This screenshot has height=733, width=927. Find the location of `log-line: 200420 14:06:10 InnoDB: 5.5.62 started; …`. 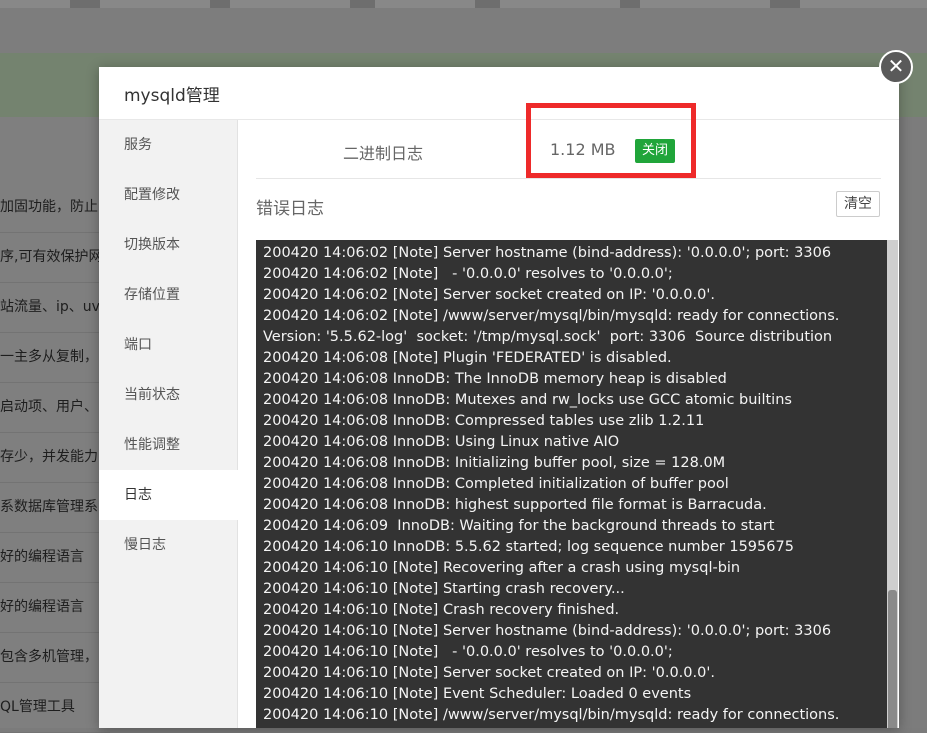

log-line: 200420 14:06:10 InnoDB: 5.5.62 started; … is located at coordinates (528, 547).